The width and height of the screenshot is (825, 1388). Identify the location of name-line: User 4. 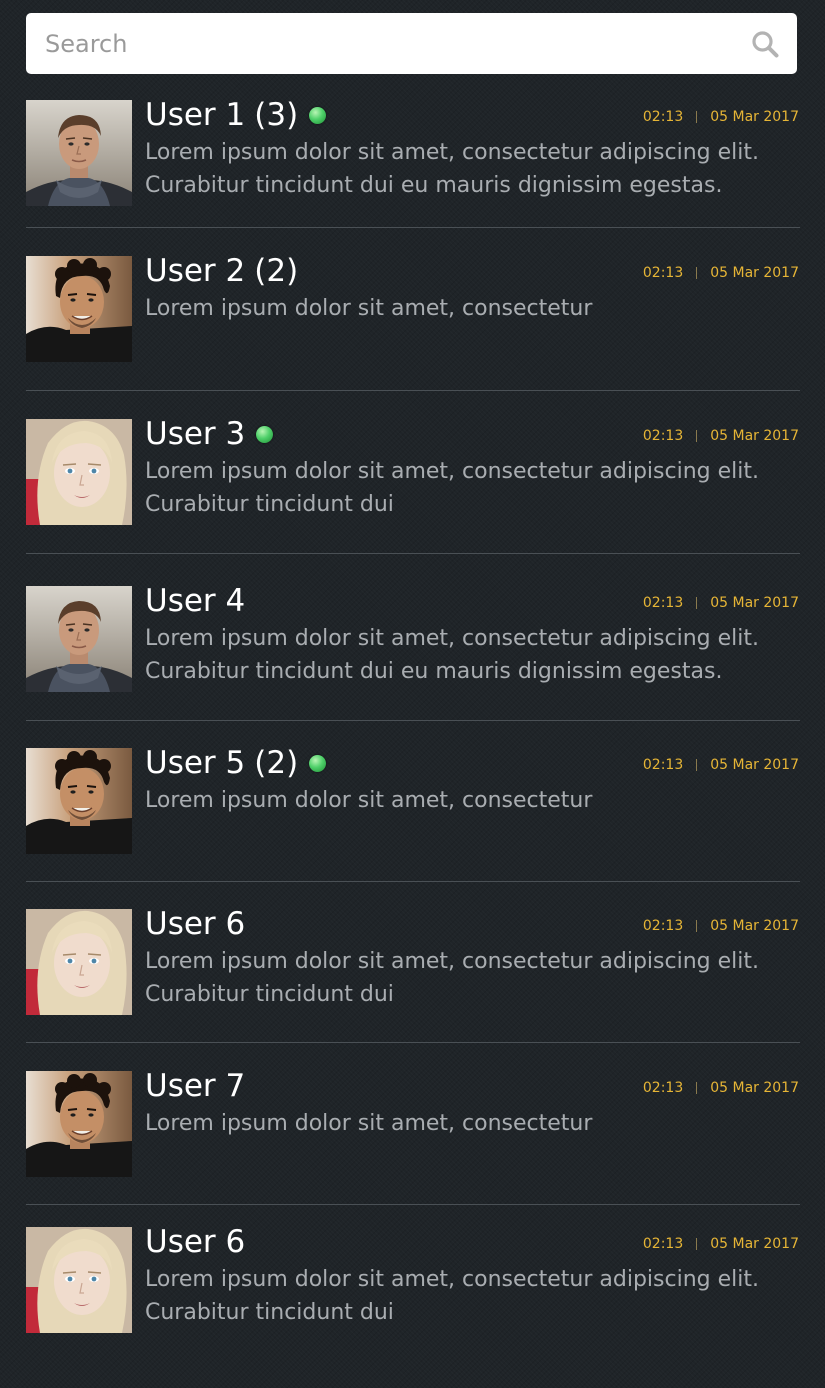
(195, 601).